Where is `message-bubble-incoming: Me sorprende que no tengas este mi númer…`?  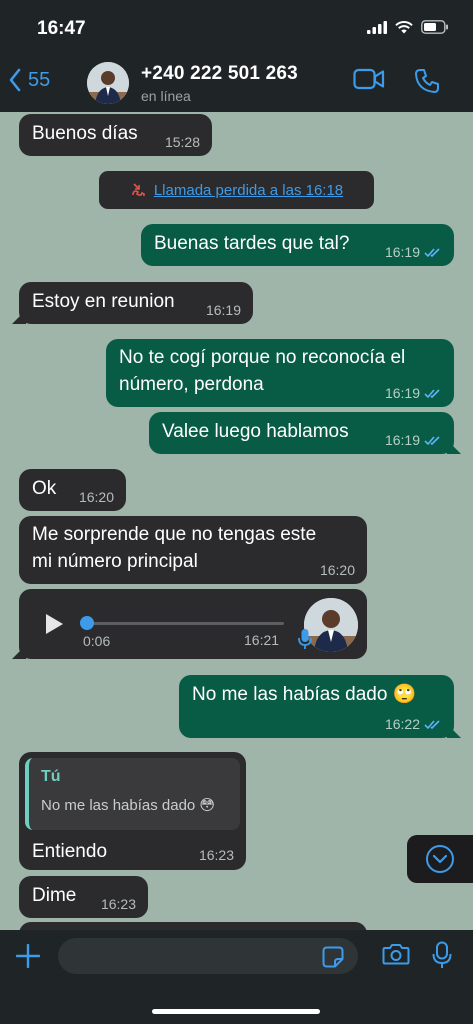
message-bubble-incoming: Me sorprende que no tengas este mi númer… is located at coordinates (193, 550).